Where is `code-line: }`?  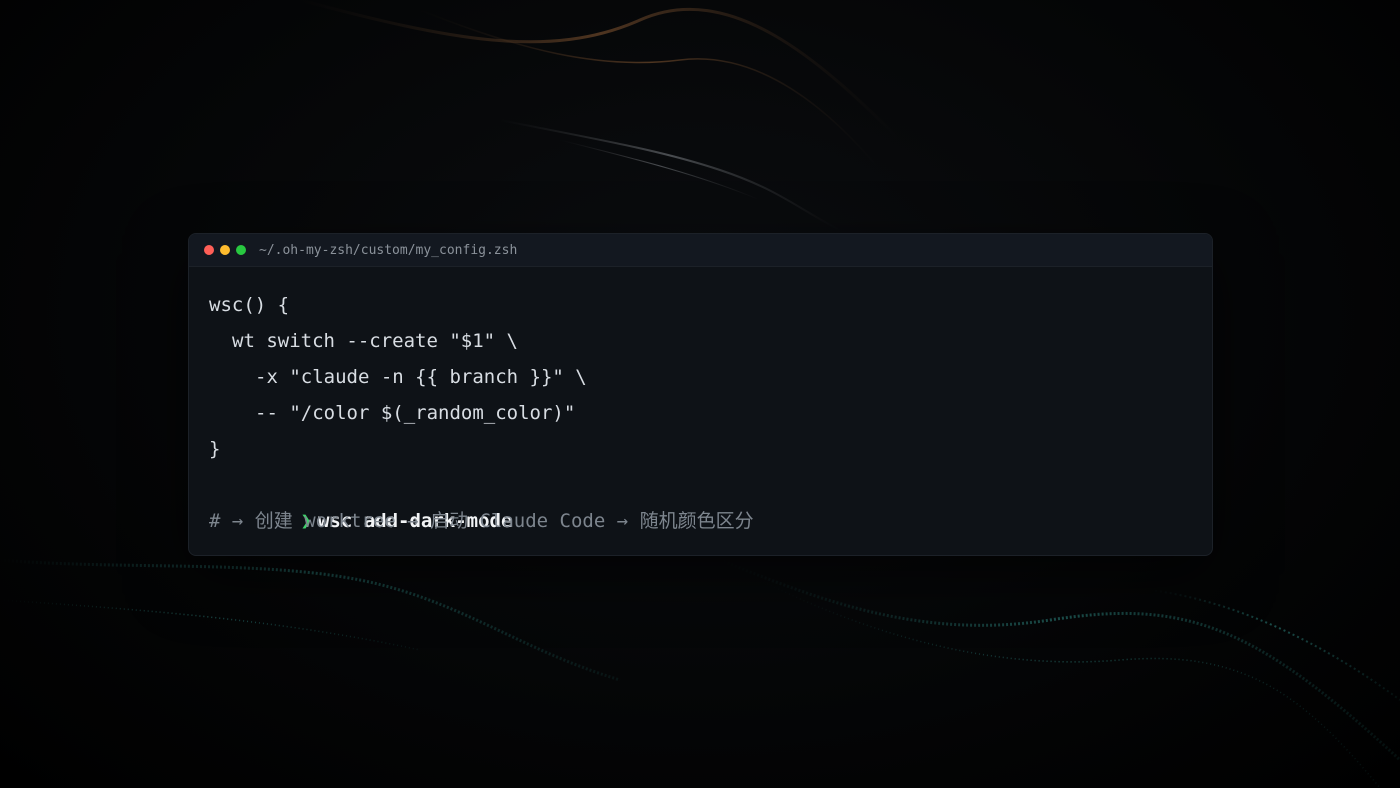
code-line: } is located at coordinates (215, 449).